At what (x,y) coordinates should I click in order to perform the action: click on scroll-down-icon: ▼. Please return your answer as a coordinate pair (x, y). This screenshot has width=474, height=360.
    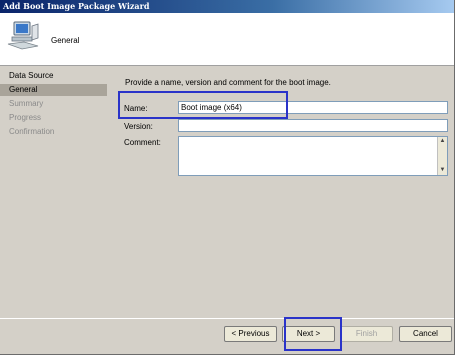
    Looking at the image, I should click on (442, 170).